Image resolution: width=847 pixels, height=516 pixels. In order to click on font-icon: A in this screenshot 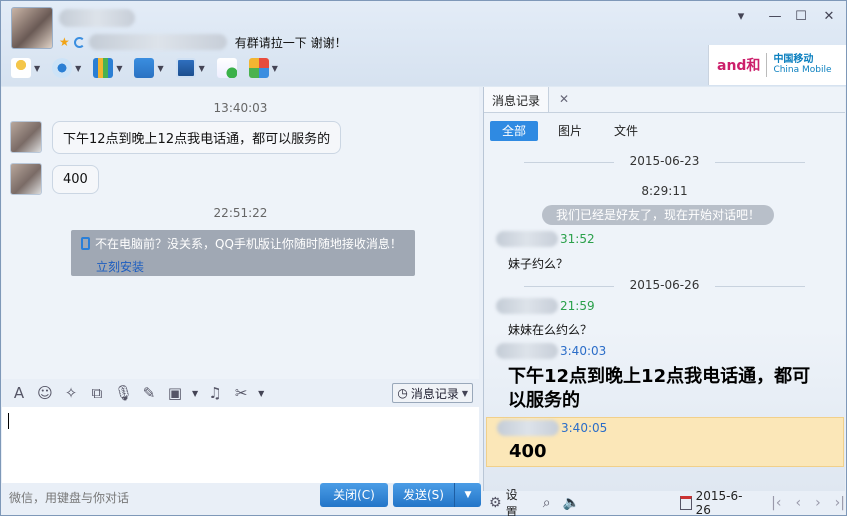, I will do `click(19, 393)`.